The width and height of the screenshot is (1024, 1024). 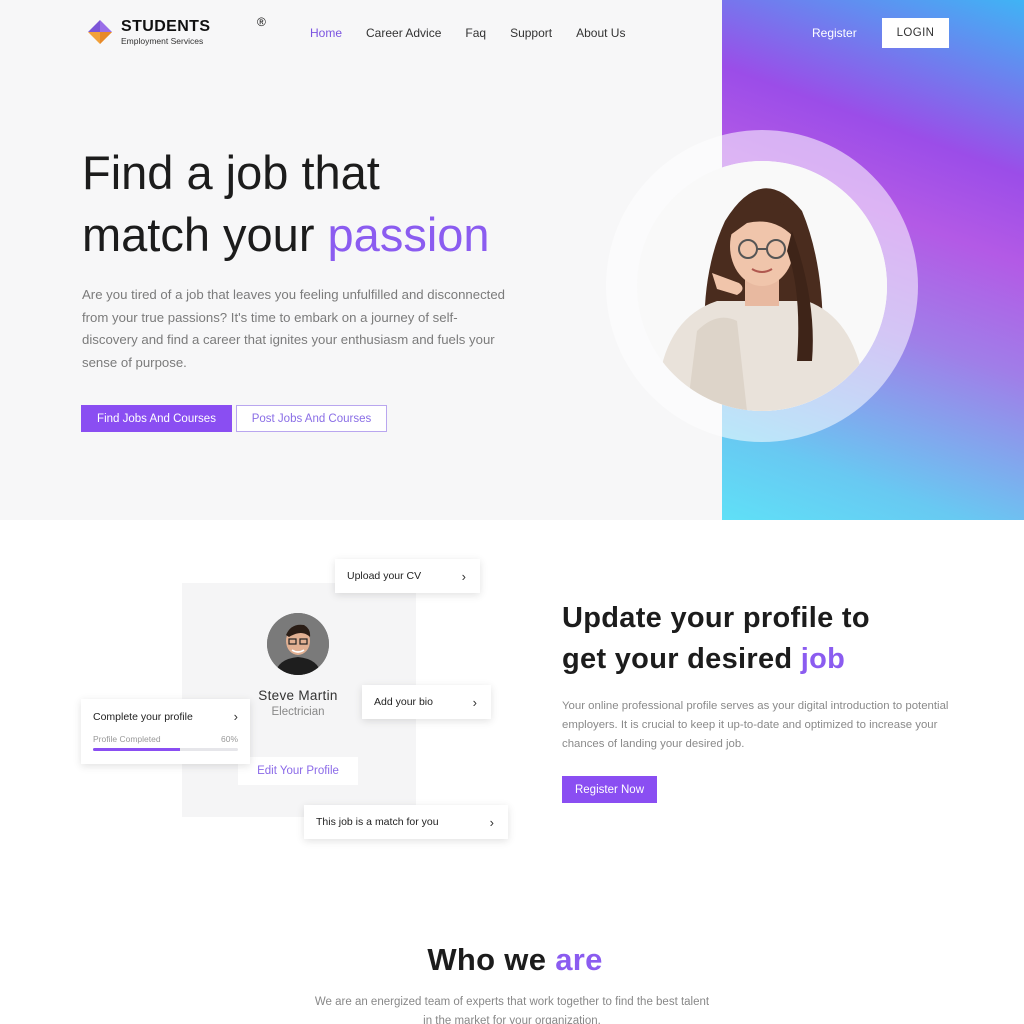 I want to click on nav-item-home: Home, so click(x=326, y=33).